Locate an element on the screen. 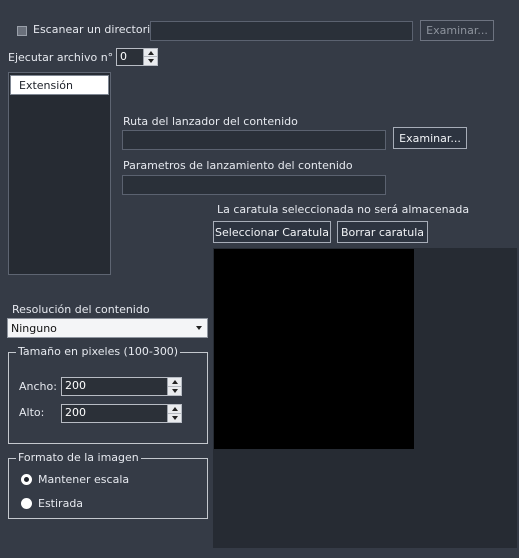 Image resolution: width=519 pixels, height=558 pixels. height-stepper: 200 is located at coordinates (121, 413).